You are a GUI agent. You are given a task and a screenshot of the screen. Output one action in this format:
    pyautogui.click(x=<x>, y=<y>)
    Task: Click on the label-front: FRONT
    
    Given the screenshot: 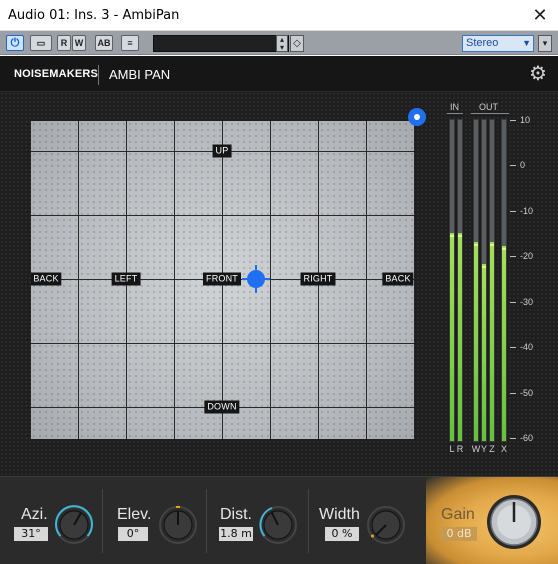 What is the action you would take?
    pyautogui.click(x=222, y=279)
    